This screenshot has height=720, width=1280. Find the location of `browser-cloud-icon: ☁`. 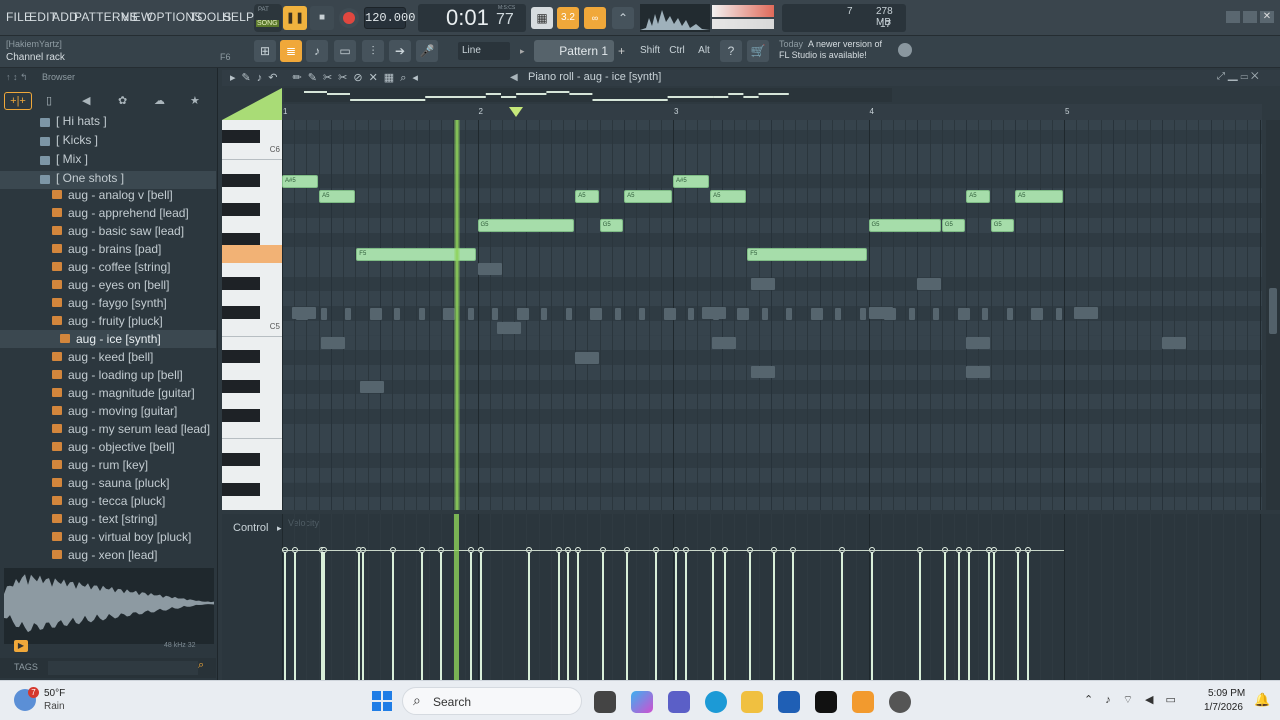

browser-cloud-icon: ☁ is located at coordinates (159, 100).